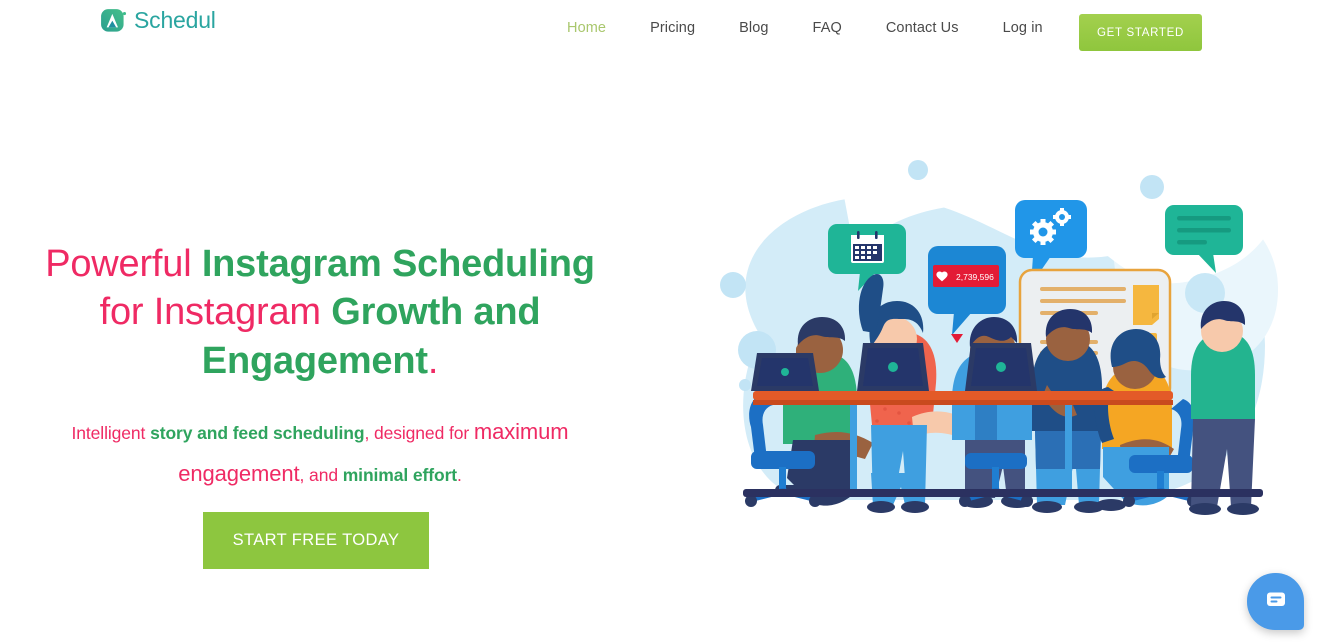 Image resolution: width=1323 pixels, height=644 pixels. I want to click on subhead-part-3: , designed for, so click(419, 432).